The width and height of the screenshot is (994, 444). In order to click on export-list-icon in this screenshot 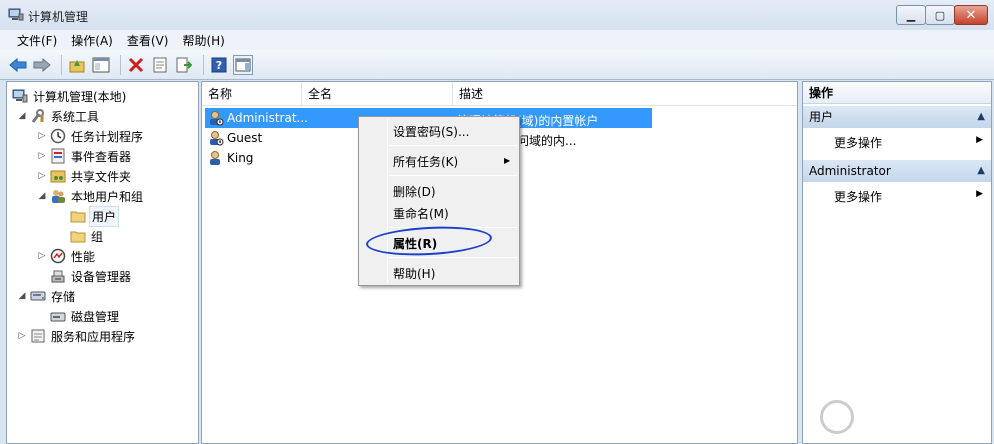, I will do `click(184, 64)`.